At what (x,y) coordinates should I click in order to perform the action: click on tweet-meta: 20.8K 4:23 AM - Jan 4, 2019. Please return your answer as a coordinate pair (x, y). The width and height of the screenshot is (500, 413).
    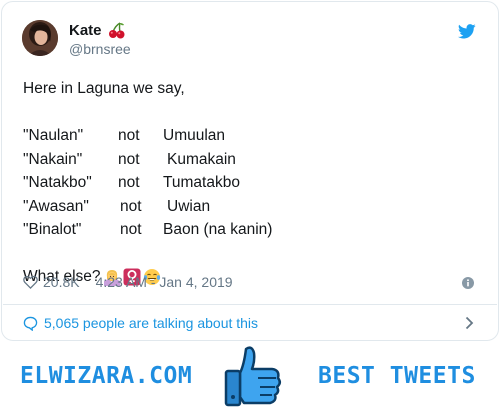
    Looking at the image, I should click on (128, 282).